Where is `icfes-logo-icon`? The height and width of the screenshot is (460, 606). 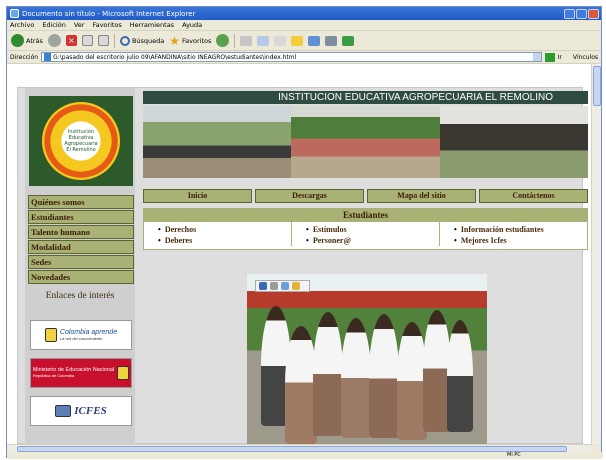 icfes-logo-icon is located at coordinates (63, 411).